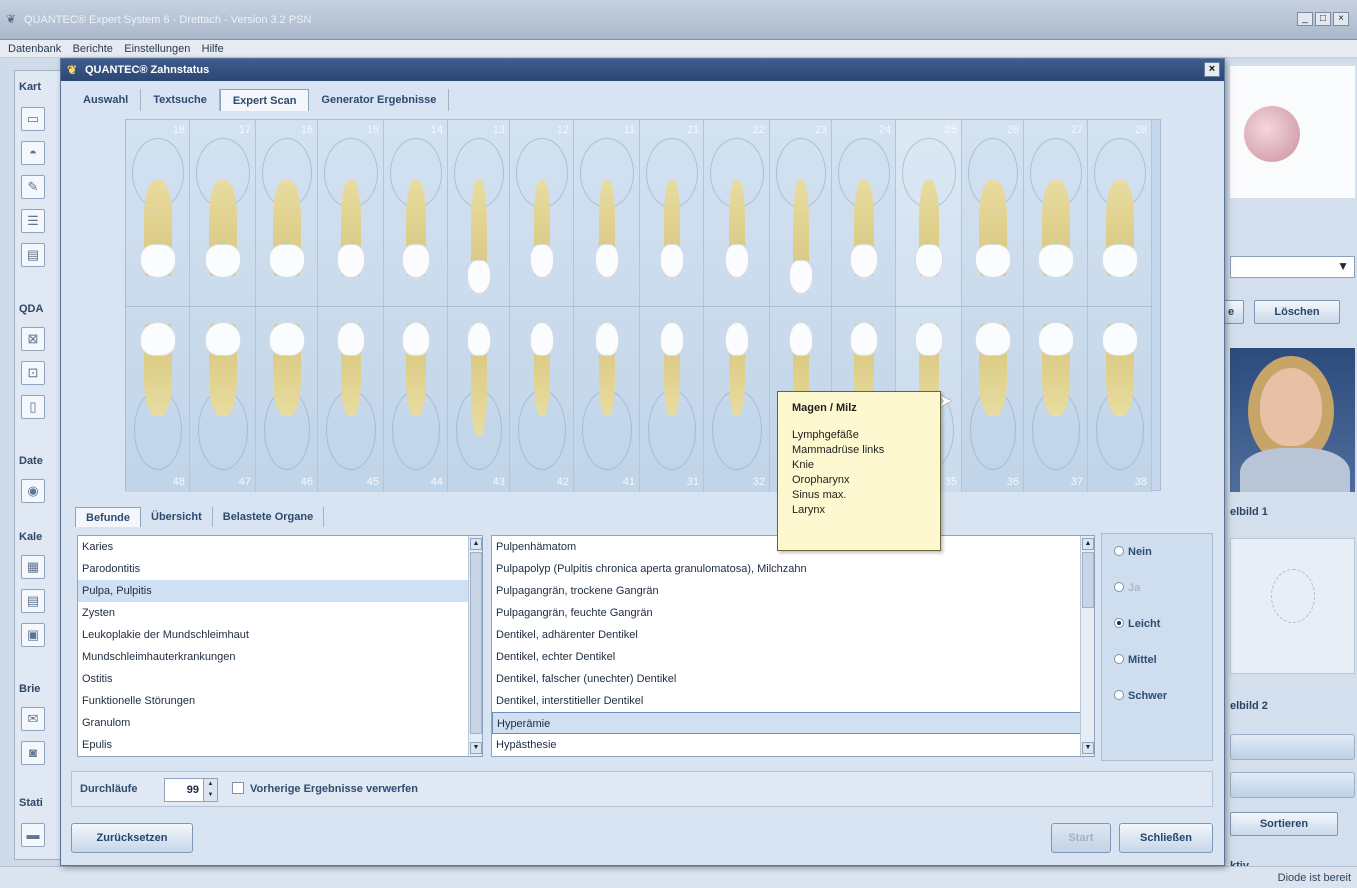 The height and width of the screenshot is (888, 1357). Describe the element at coordinates (1323, 19) in the screenshot. I see `maximize-icon: □` at that location.